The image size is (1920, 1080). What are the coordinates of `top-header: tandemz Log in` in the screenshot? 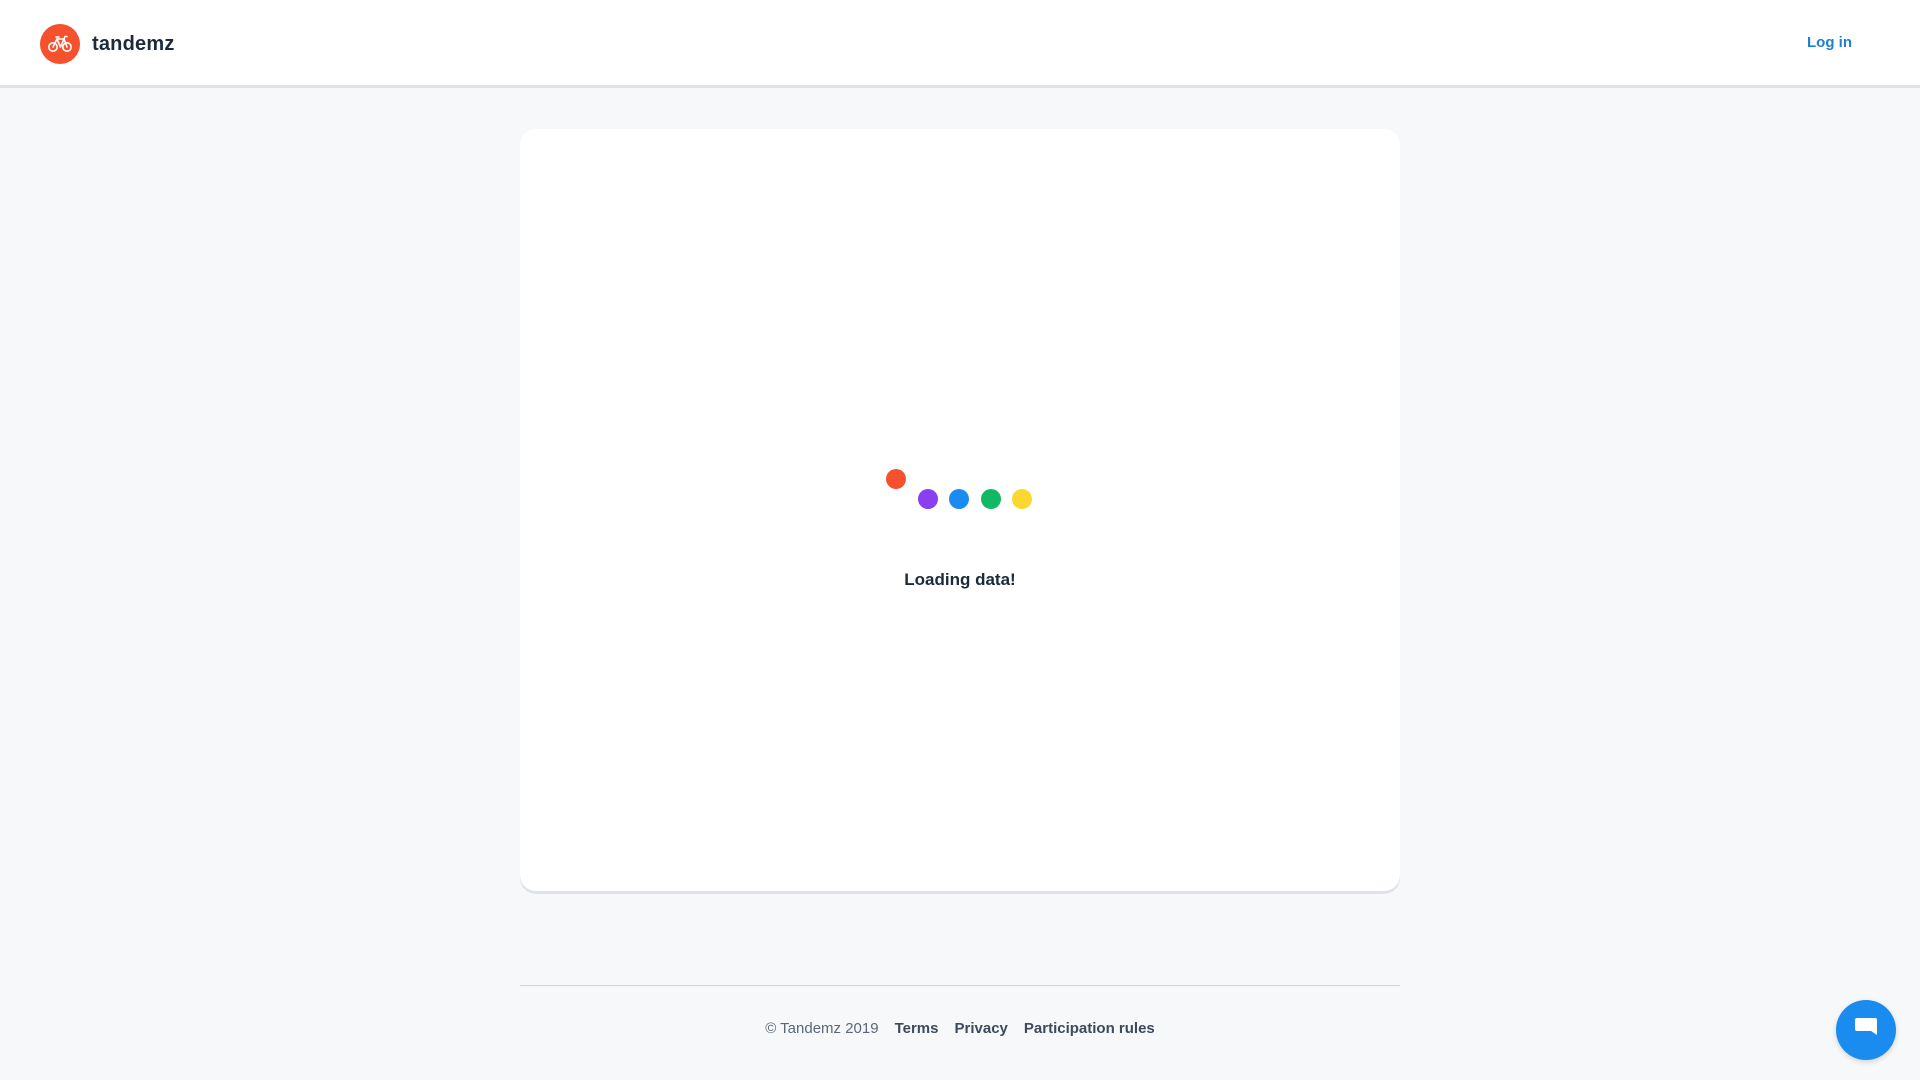 It's located at (960, 44).